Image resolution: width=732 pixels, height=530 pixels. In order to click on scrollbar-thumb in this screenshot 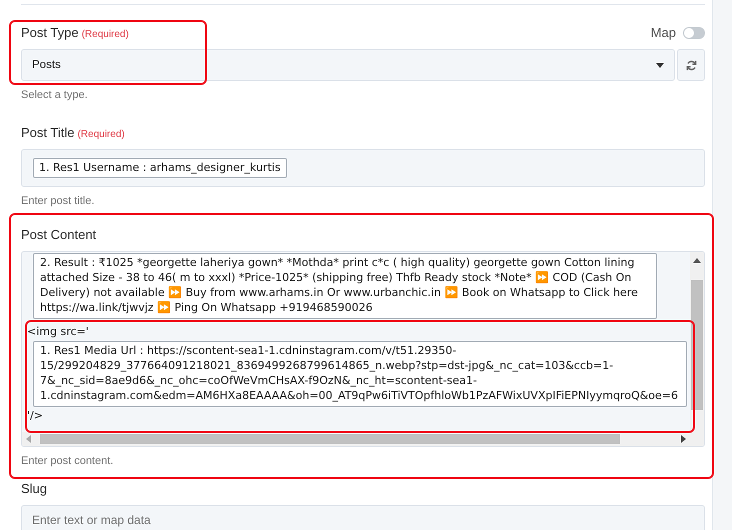, I will do `click(330, 439)`.